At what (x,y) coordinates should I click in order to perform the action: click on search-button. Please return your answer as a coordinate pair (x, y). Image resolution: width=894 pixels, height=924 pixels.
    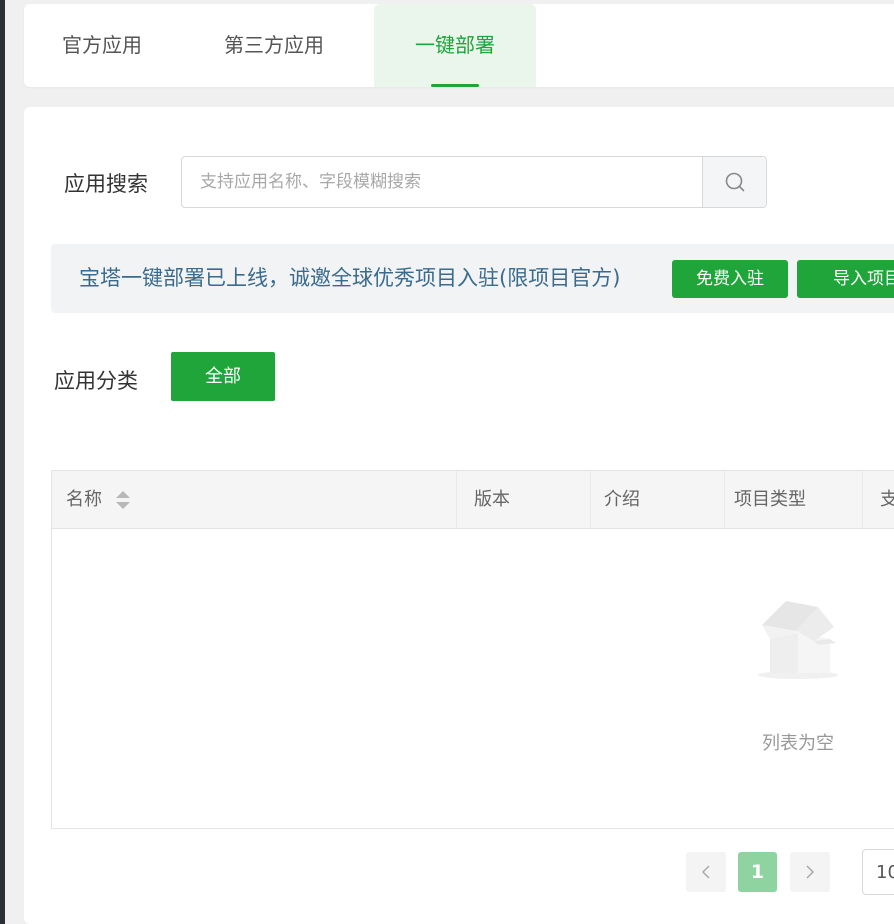
    Looking at the image, I should click on (734, 182).